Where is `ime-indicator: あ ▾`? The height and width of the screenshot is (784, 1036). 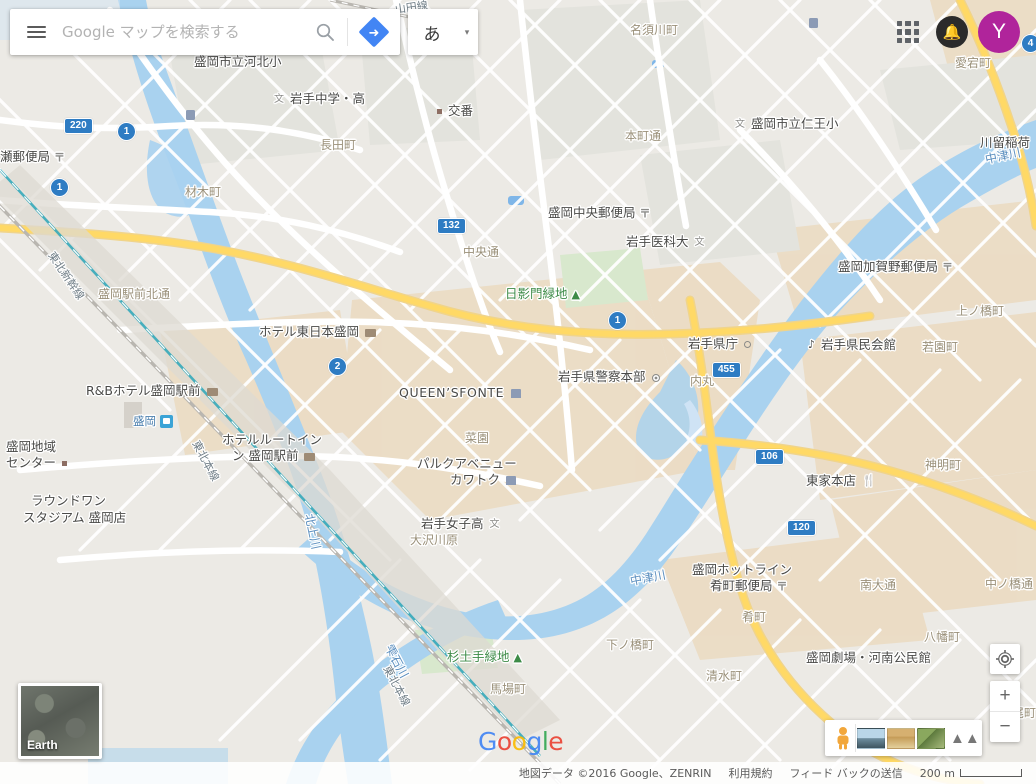 ime-indicator: あ ▾ is located at coordinates (443, 32).